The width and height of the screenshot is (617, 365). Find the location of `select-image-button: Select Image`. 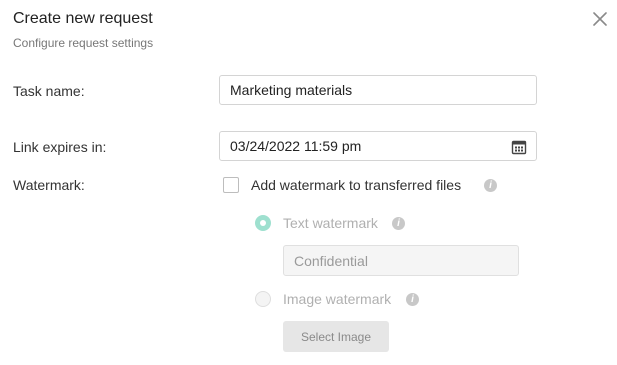

select-image-button: Select Image is located at coordinates (336, 336).